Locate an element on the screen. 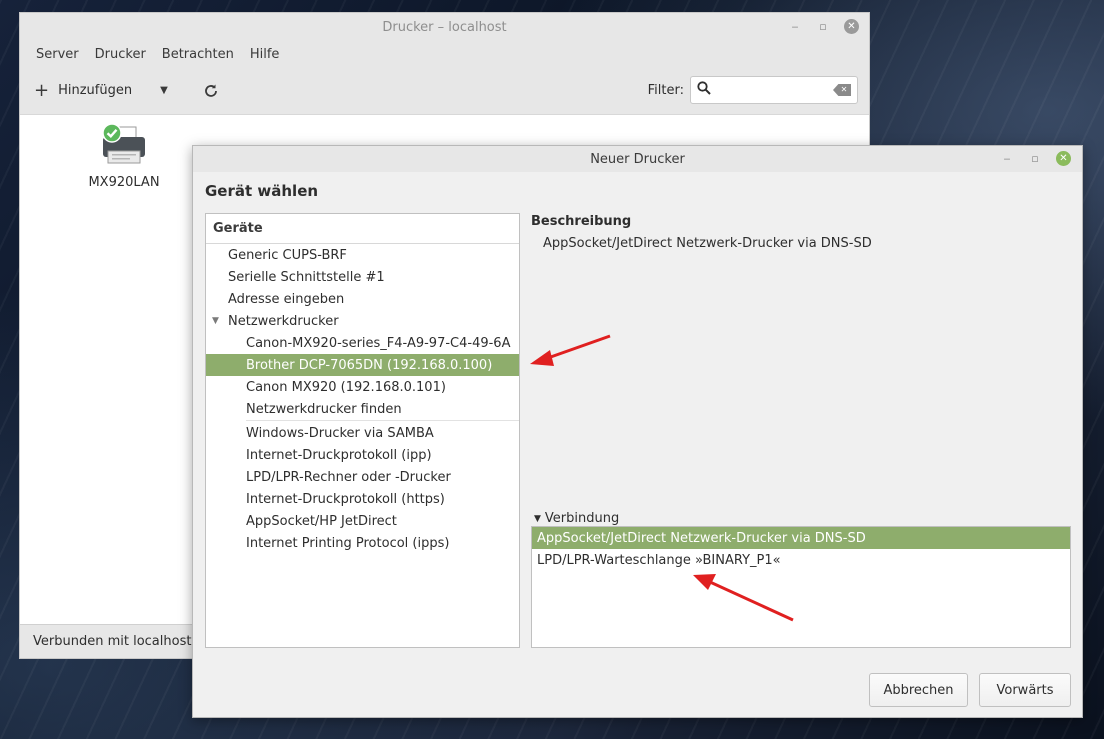 The width and height of the screenshot is (1104, 739). filter-label: Filter: is located at coordinates (665, 90).